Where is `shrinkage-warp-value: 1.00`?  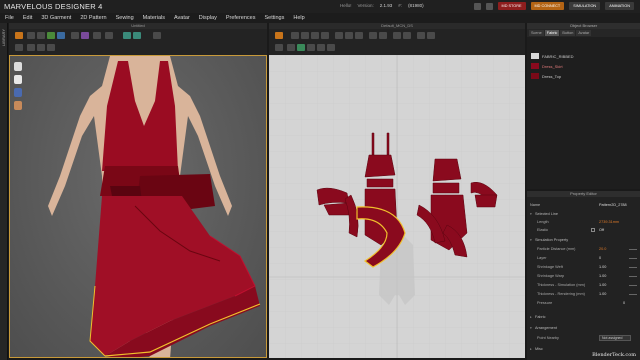
shrinkage-warp-value: 1.00 is located at coordinates (602, 276).